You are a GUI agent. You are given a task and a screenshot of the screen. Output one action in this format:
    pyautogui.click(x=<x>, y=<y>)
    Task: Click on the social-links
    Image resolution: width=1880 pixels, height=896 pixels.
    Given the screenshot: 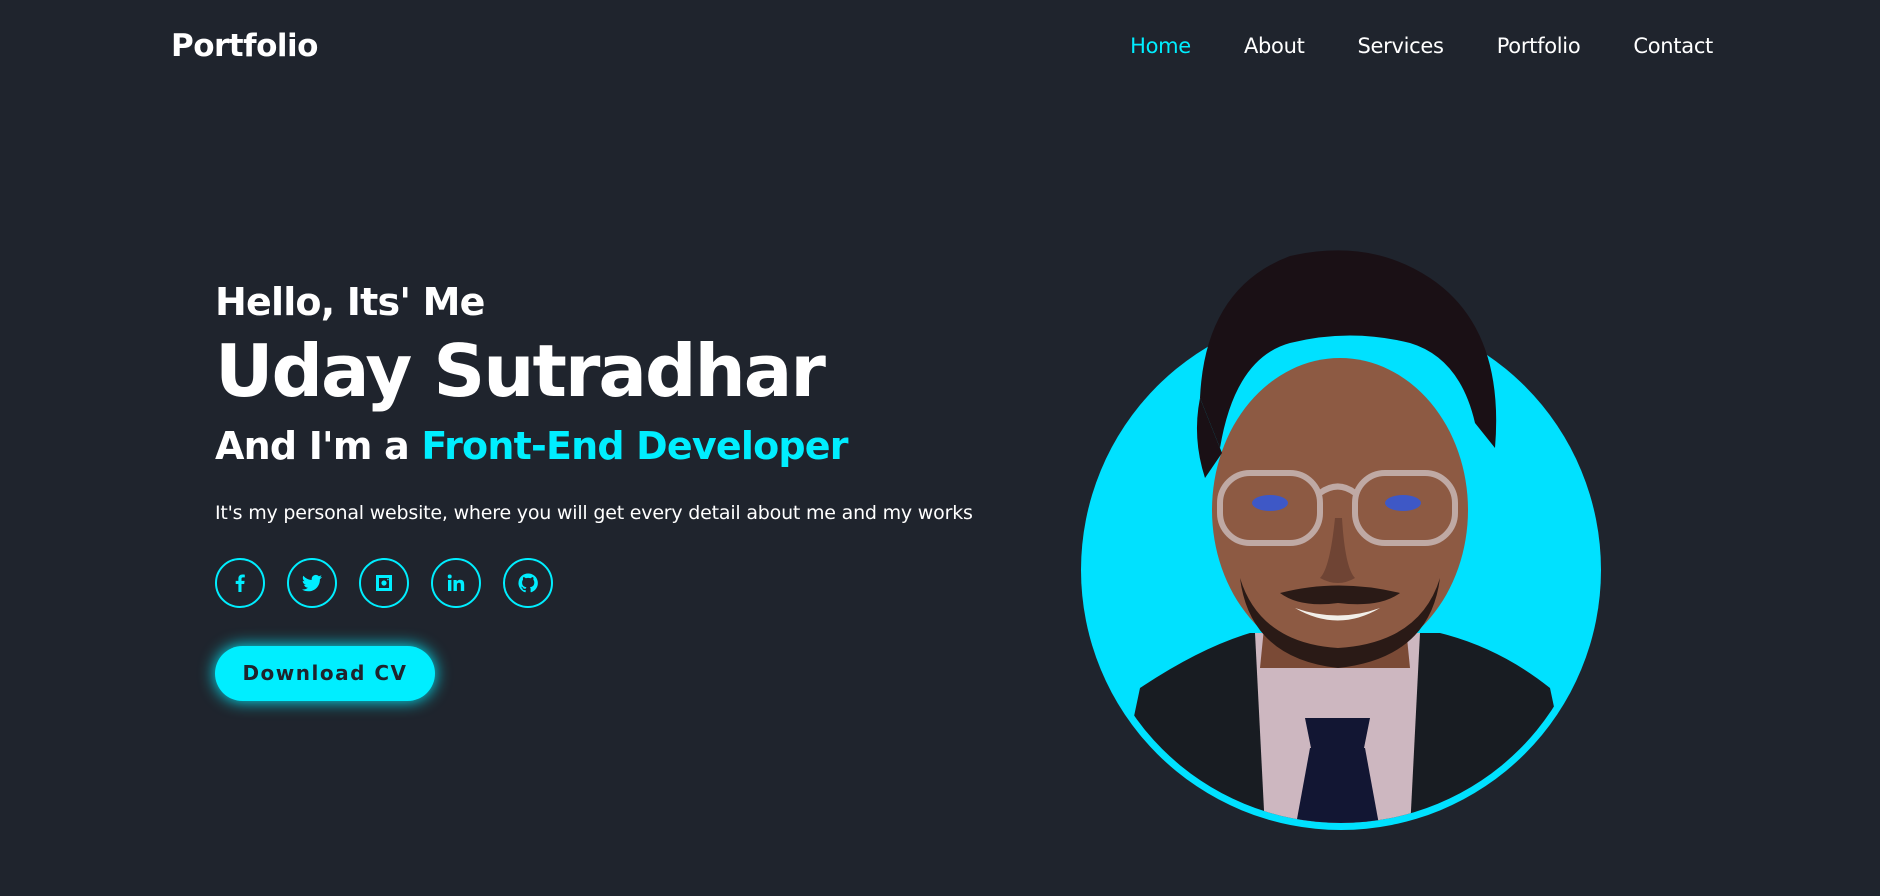 What is the action you would take?
    pyautogui.click(x=594, y=582)
    